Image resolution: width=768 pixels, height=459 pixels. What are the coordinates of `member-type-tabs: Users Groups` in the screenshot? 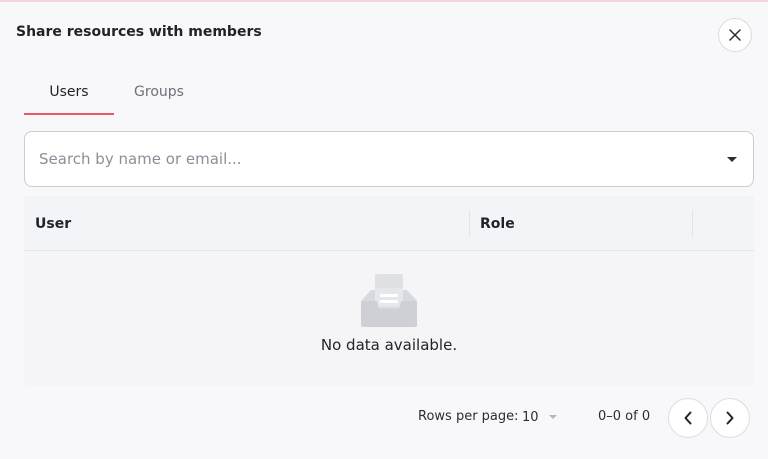 It's located at (124, 93).